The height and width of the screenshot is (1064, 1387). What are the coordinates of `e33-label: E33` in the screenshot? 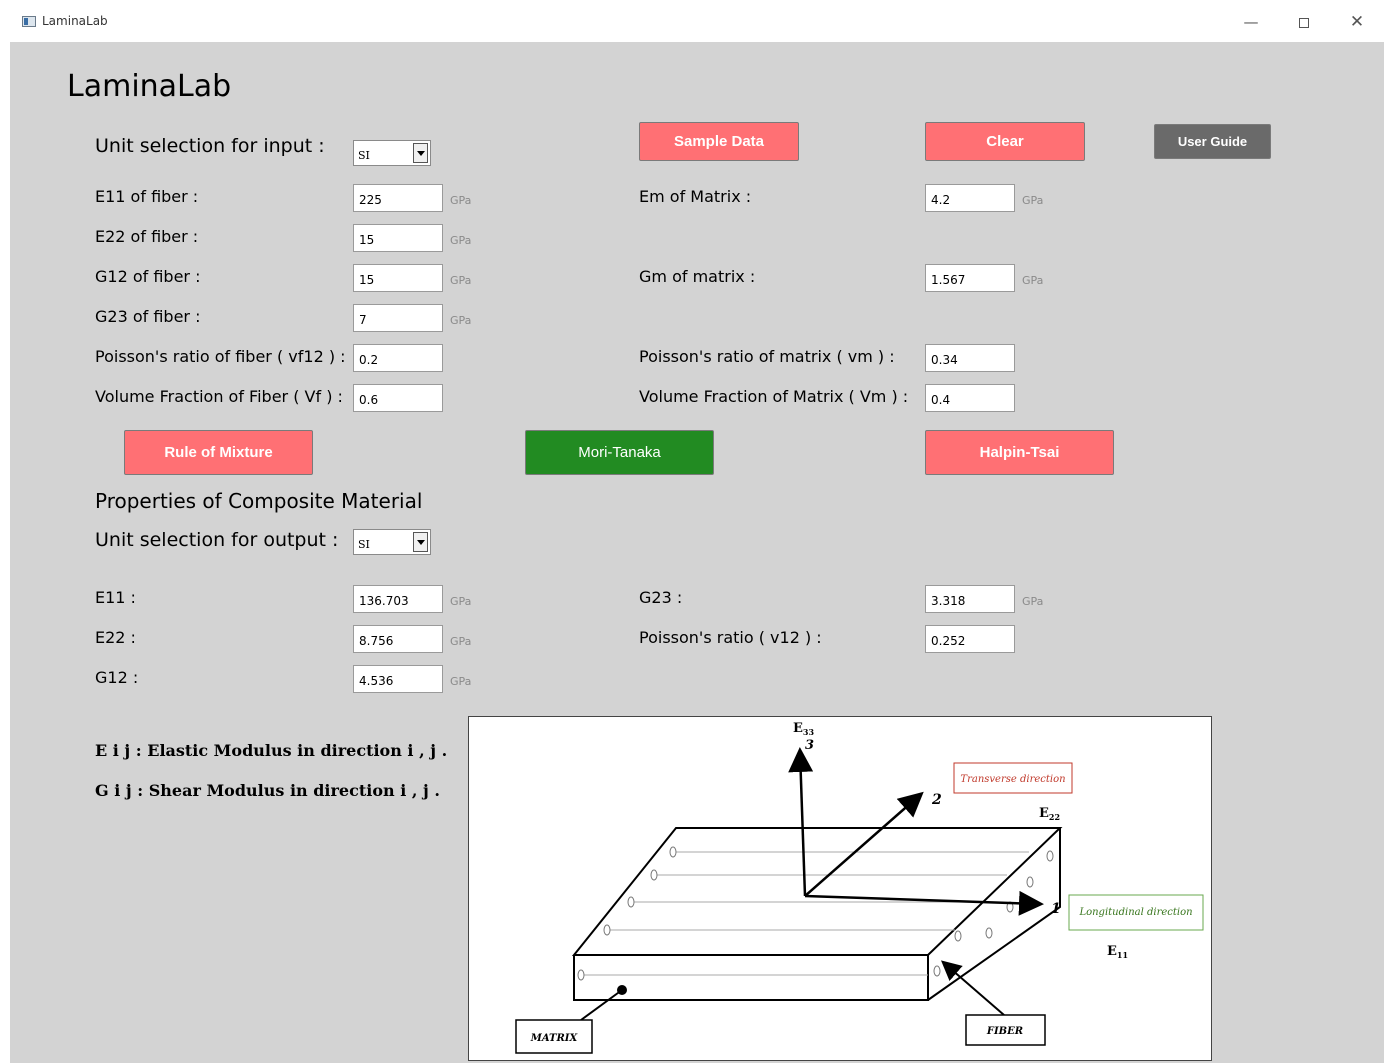 It's located at (803, 729).